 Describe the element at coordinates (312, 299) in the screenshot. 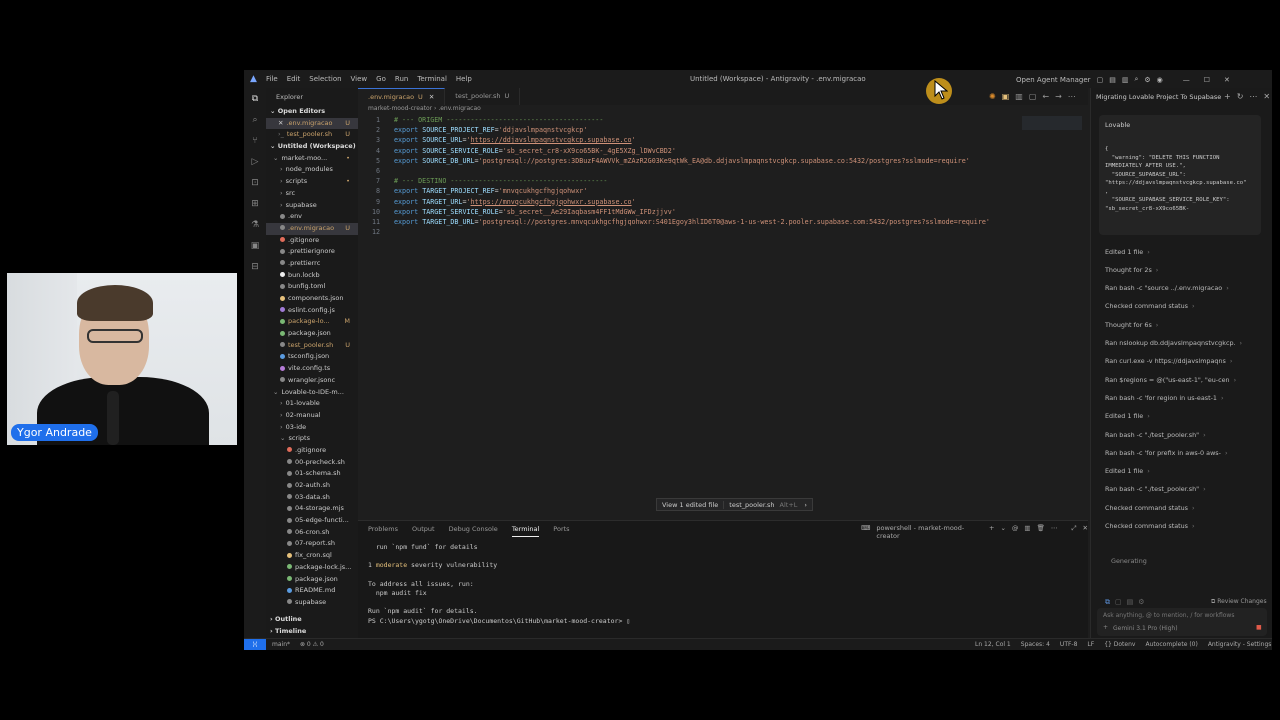

I see `tree-item: components.json` at that location.